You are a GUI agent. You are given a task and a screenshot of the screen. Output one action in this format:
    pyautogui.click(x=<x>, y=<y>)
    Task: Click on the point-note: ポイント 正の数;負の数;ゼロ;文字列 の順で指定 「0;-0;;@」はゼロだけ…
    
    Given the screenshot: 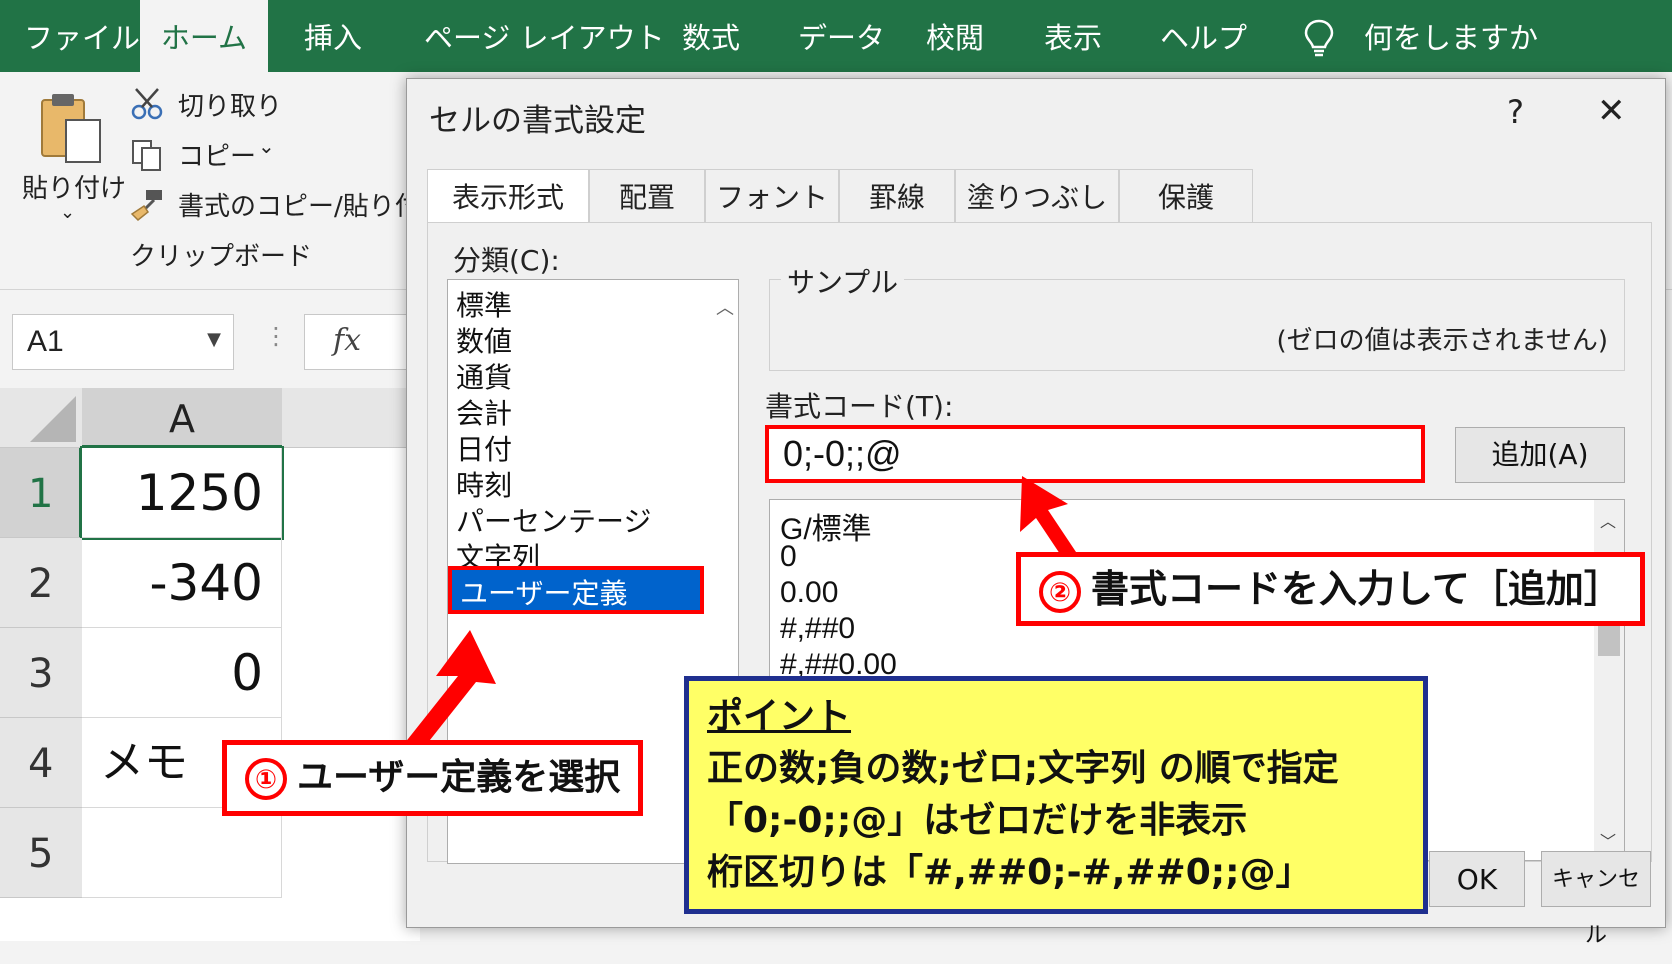 What is the action you would take?
    pyautogui.click(x=1056, y=795)
    